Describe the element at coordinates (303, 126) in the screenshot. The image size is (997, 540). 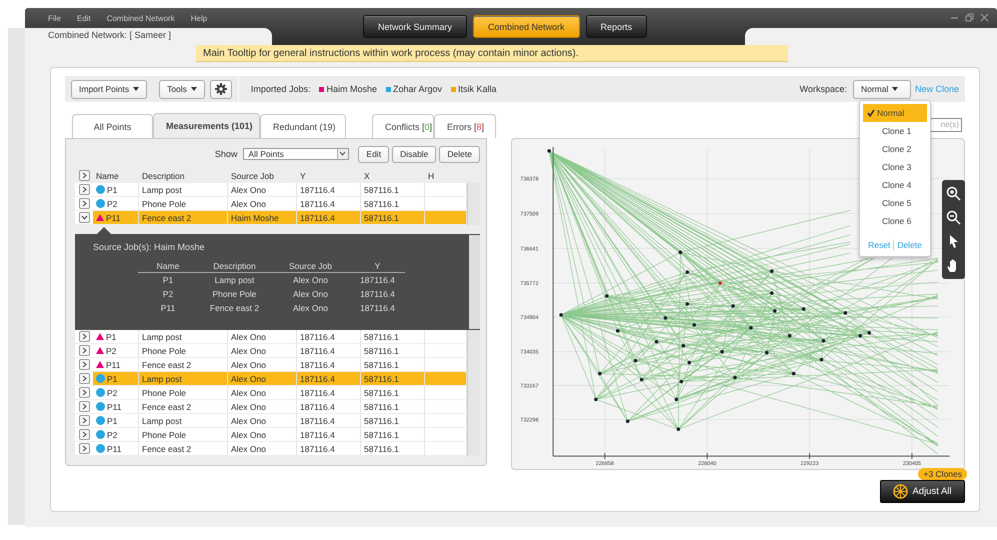
I see `tab: Redundant (19)` at that location.